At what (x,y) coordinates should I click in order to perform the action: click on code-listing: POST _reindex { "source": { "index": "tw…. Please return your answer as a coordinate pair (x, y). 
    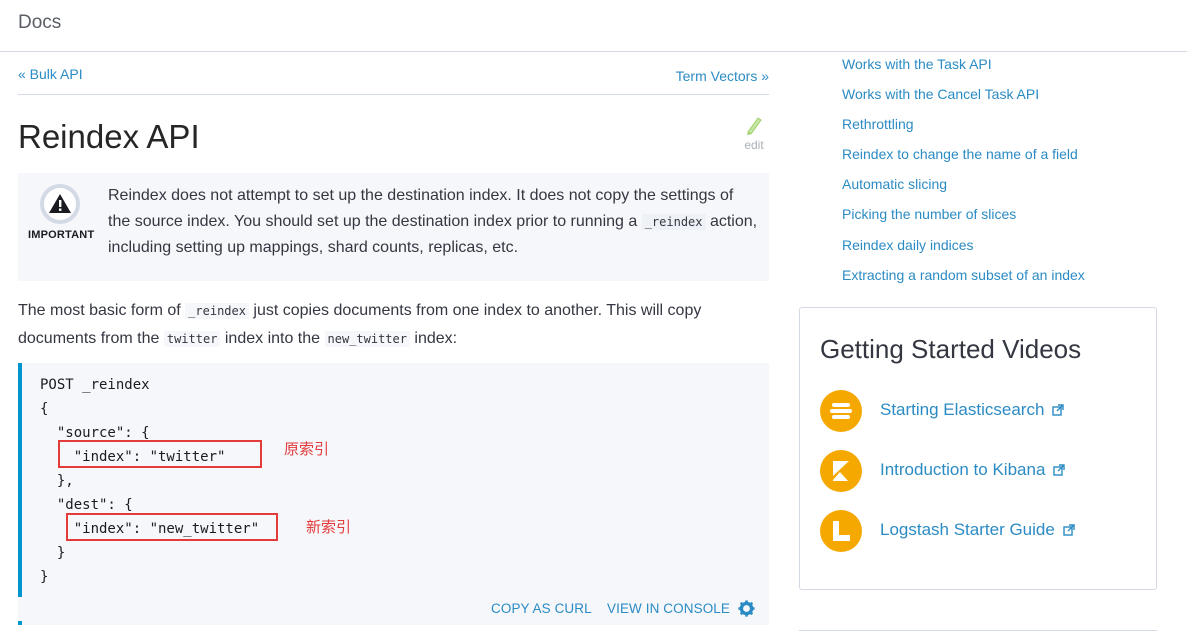
    Looking at the image, I should click on (149, 481).